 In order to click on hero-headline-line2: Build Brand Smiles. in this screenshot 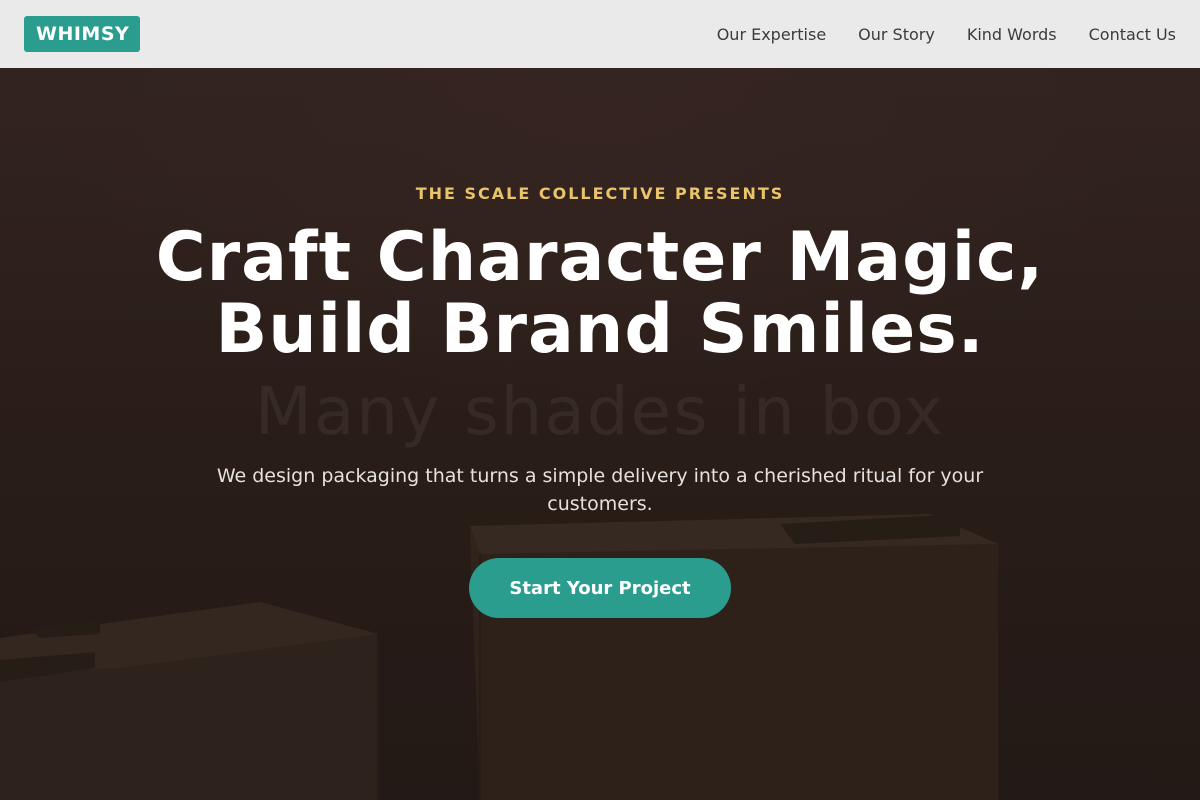, I will do `click(600, 329)`.